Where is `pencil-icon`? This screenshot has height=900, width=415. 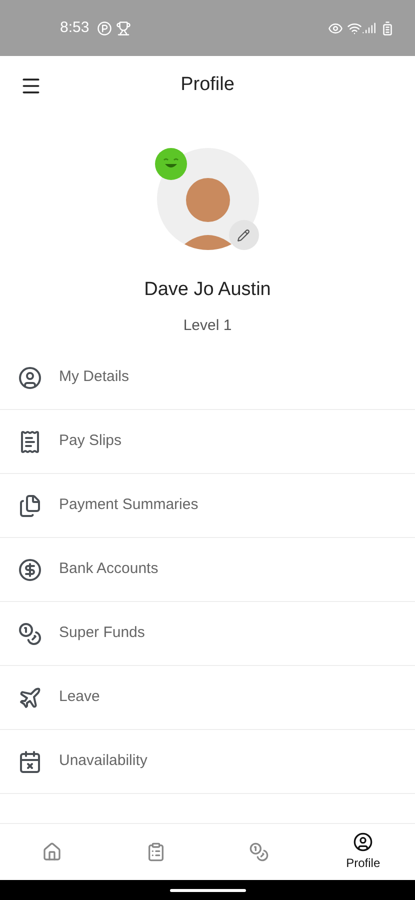 pencil-icon is located at coordinates (243, 235).